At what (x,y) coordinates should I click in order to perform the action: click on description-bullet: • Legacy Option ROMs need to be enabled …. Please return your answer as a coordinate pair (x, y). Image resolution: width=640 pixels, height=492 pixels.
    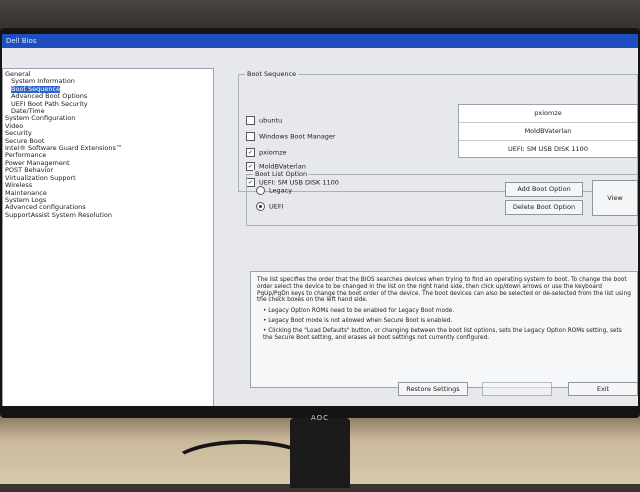
    Looking at the image, I should click on (359, 311).